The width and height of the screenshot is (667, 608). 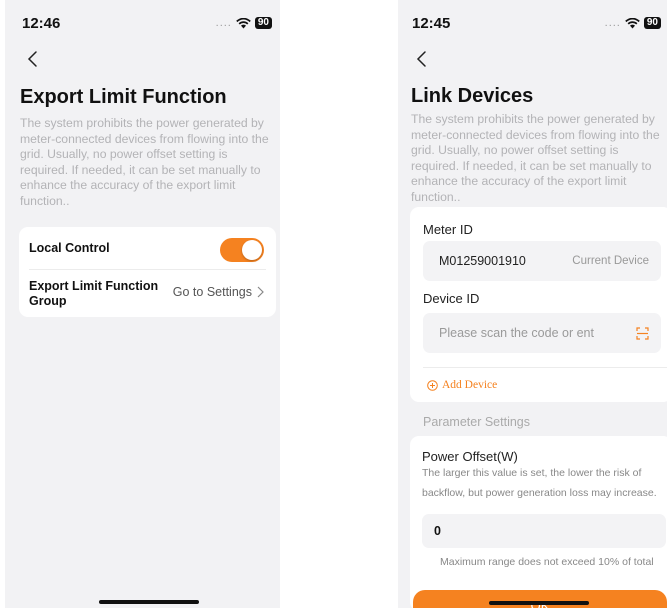 I want to click on power-offset-input, so click(x=544, y=531).